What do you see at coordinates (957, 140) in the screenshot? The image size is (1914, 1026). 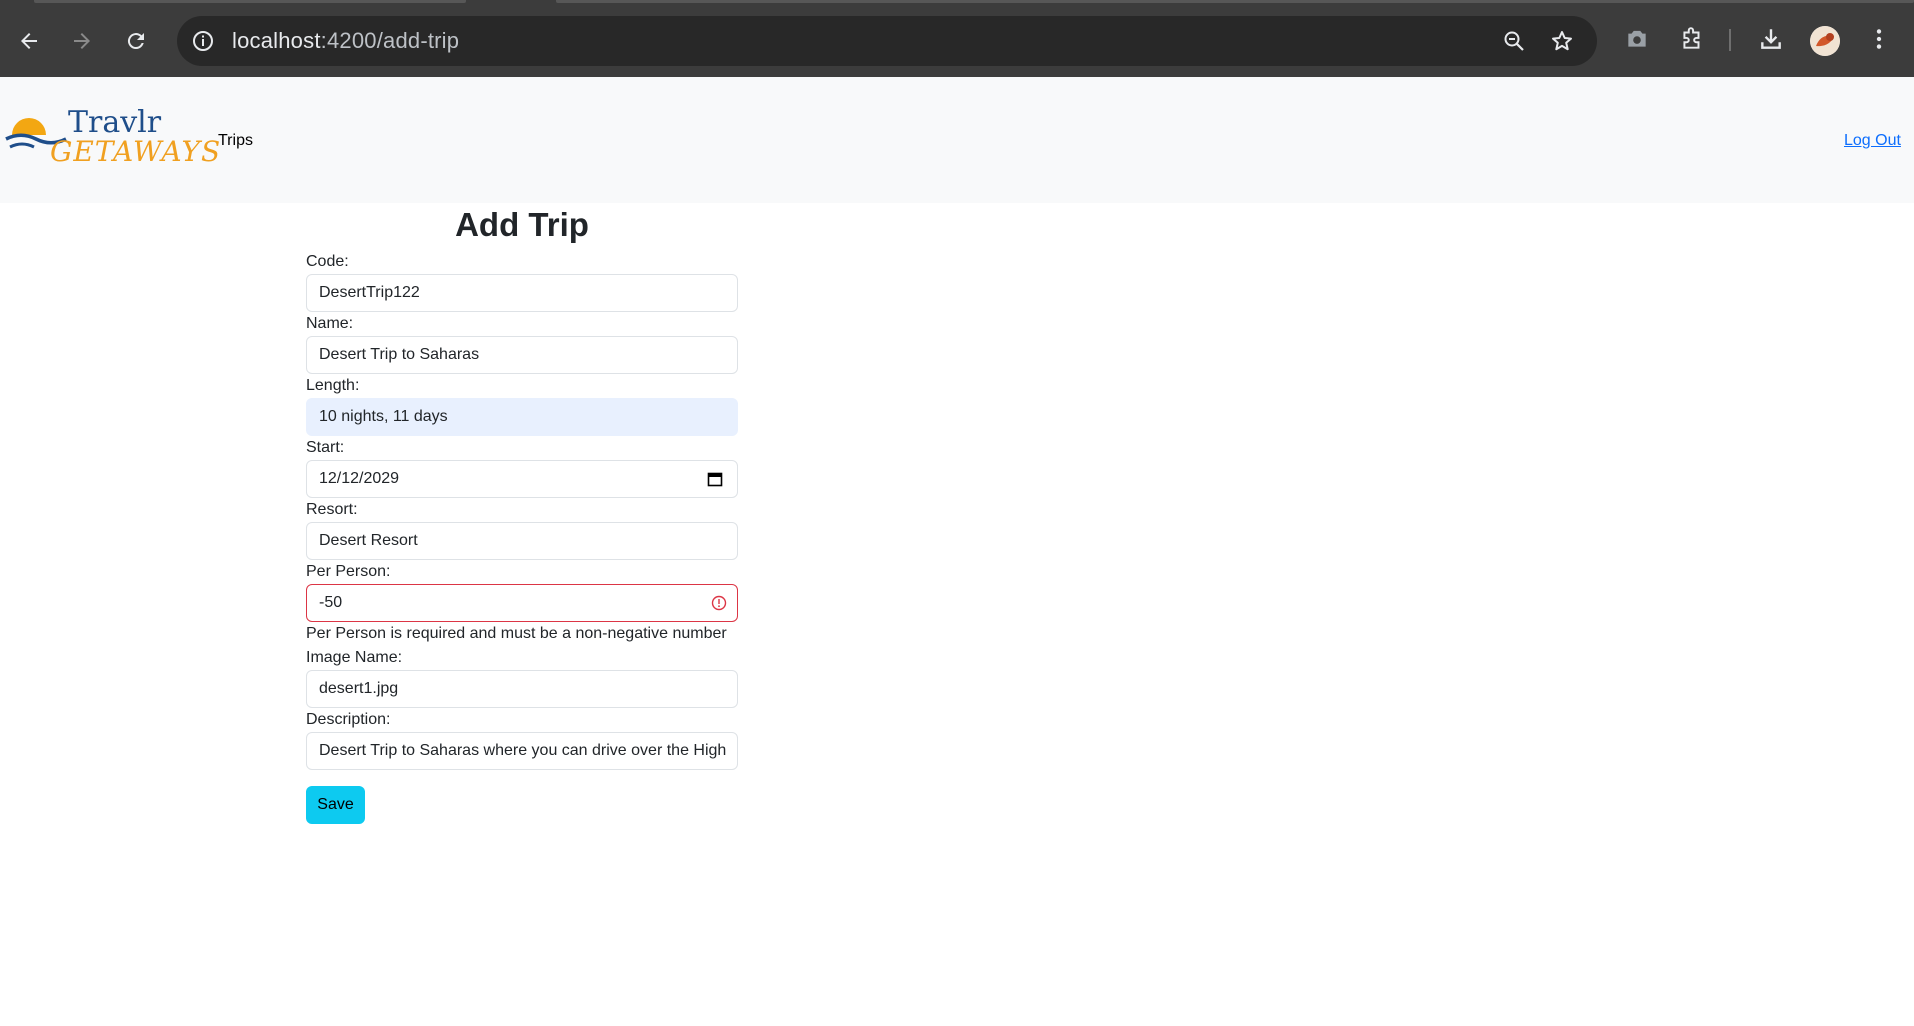 I see `app-navbar: Travlr GETAWAYS Trips Log Out` at bounding box center [957, 140].